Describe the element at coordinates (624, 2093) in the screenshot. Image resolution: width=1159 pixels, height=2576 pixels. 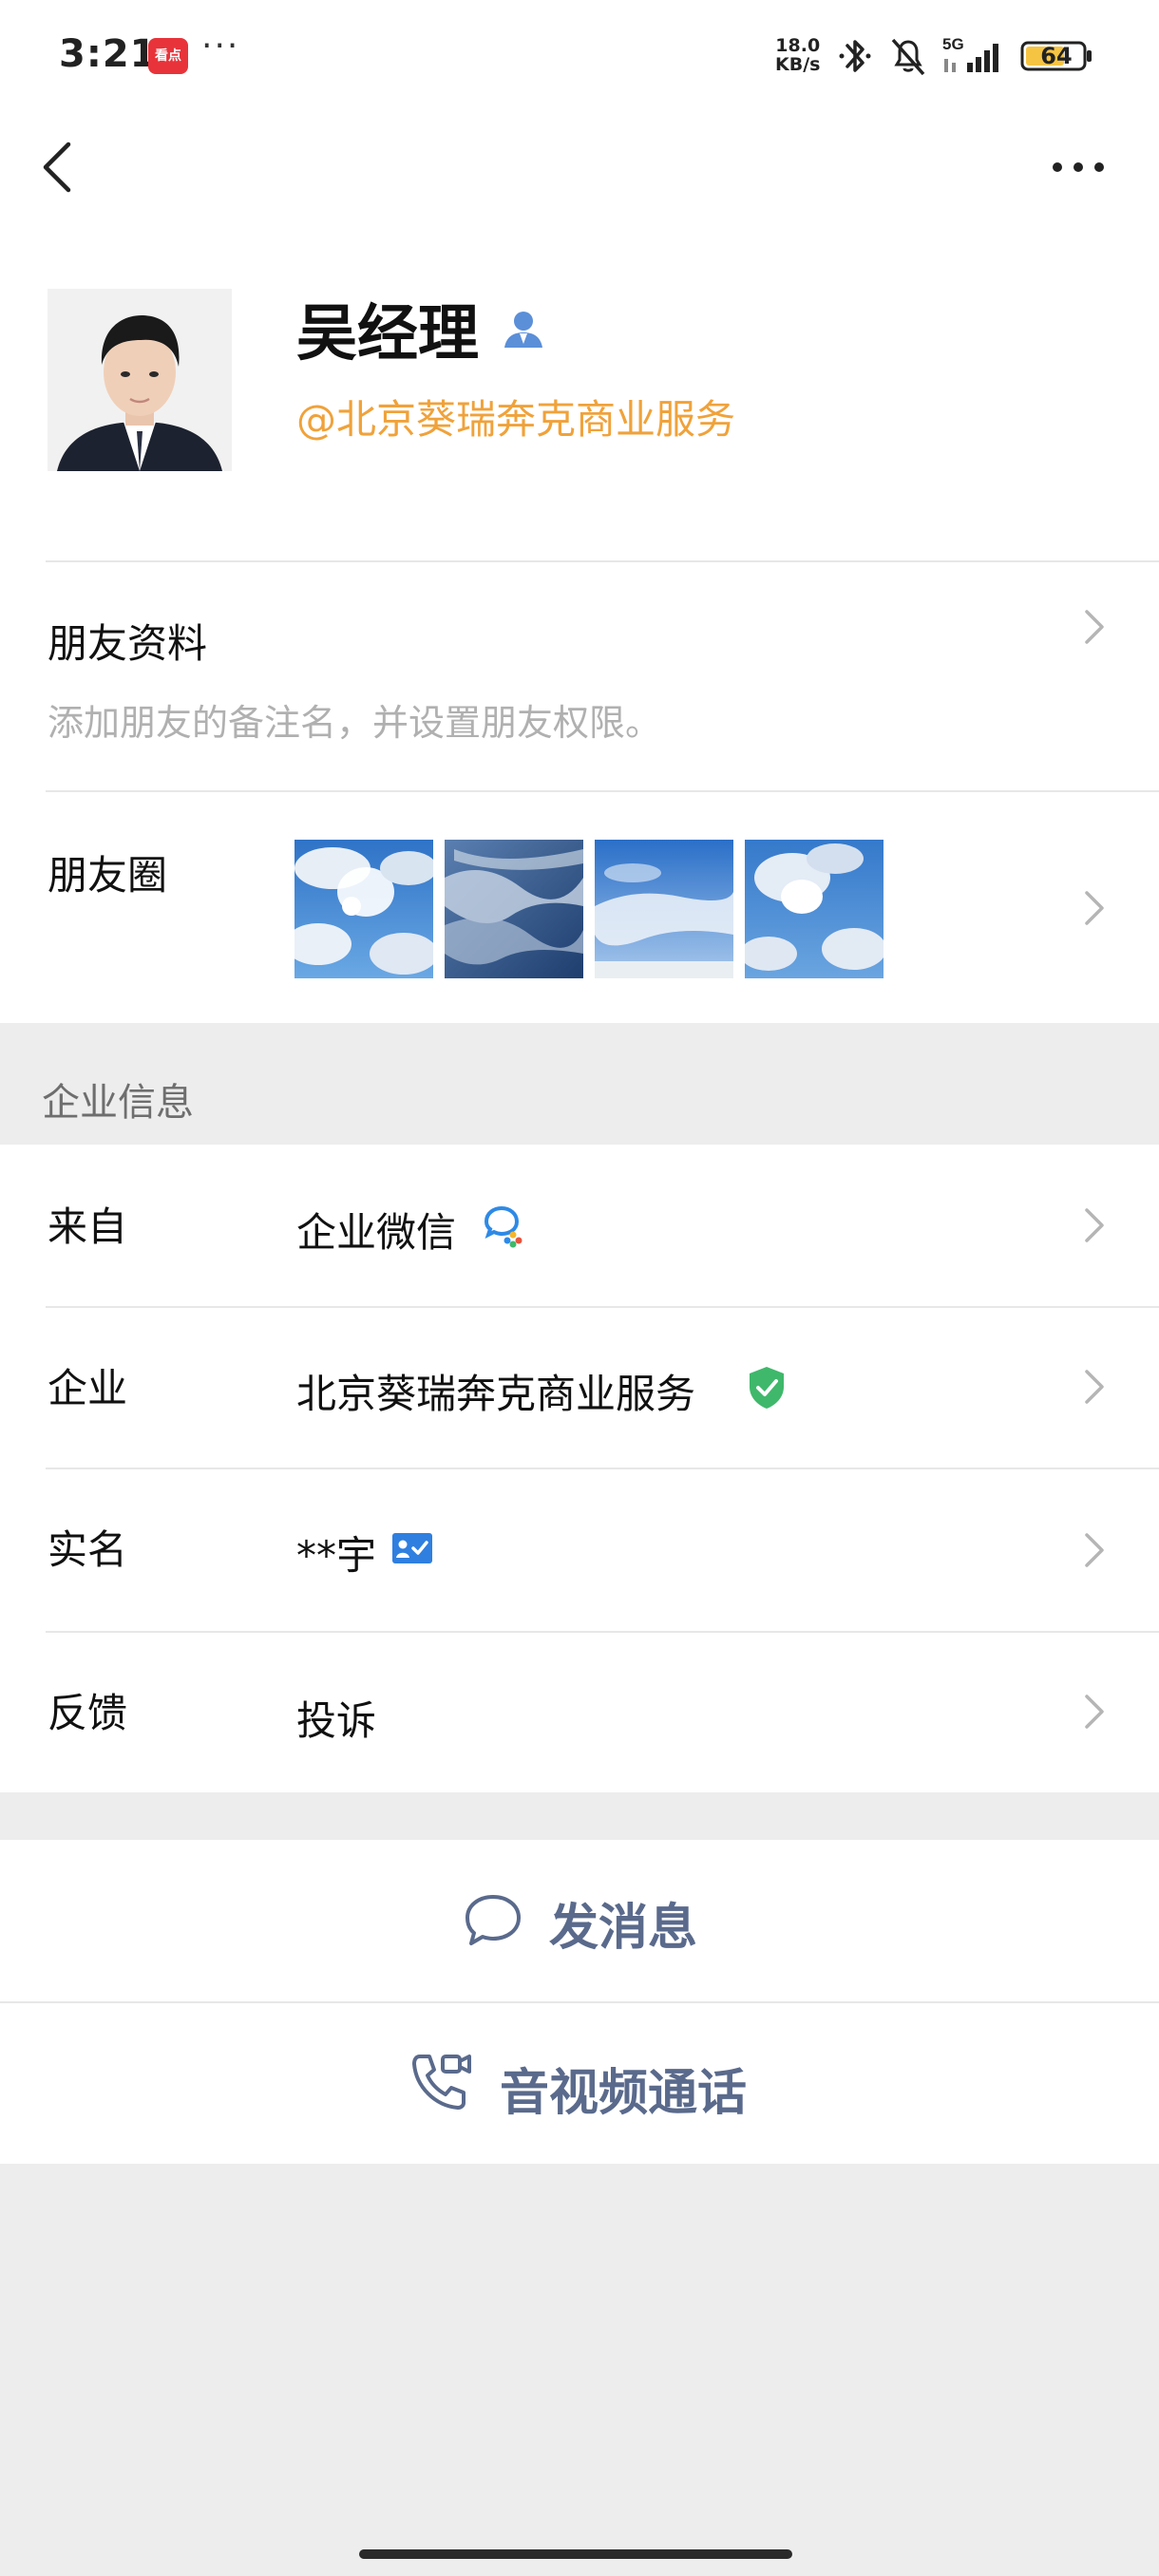
I see `audio-video-call-label: 音视频通话` at that location.